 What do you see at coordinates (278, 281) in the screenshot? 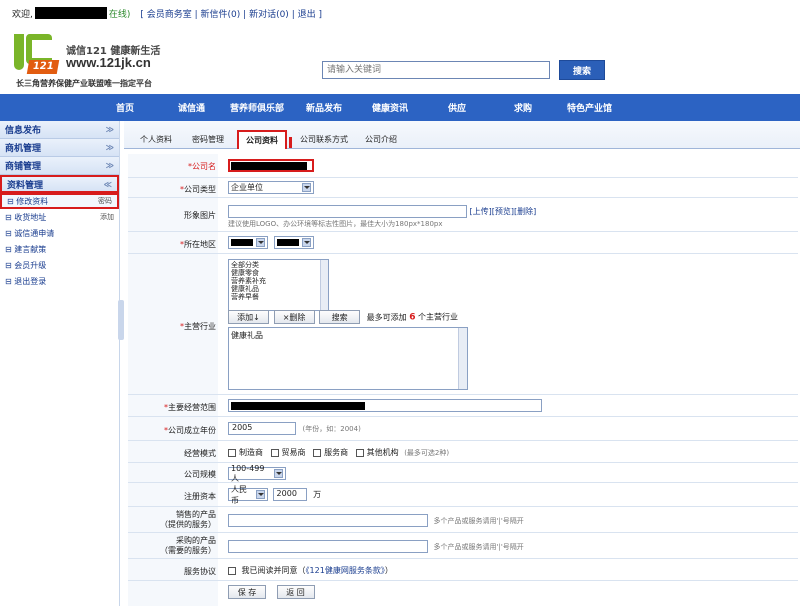
I see `list-item: 营养素补充` at bounding box center [278, 281].